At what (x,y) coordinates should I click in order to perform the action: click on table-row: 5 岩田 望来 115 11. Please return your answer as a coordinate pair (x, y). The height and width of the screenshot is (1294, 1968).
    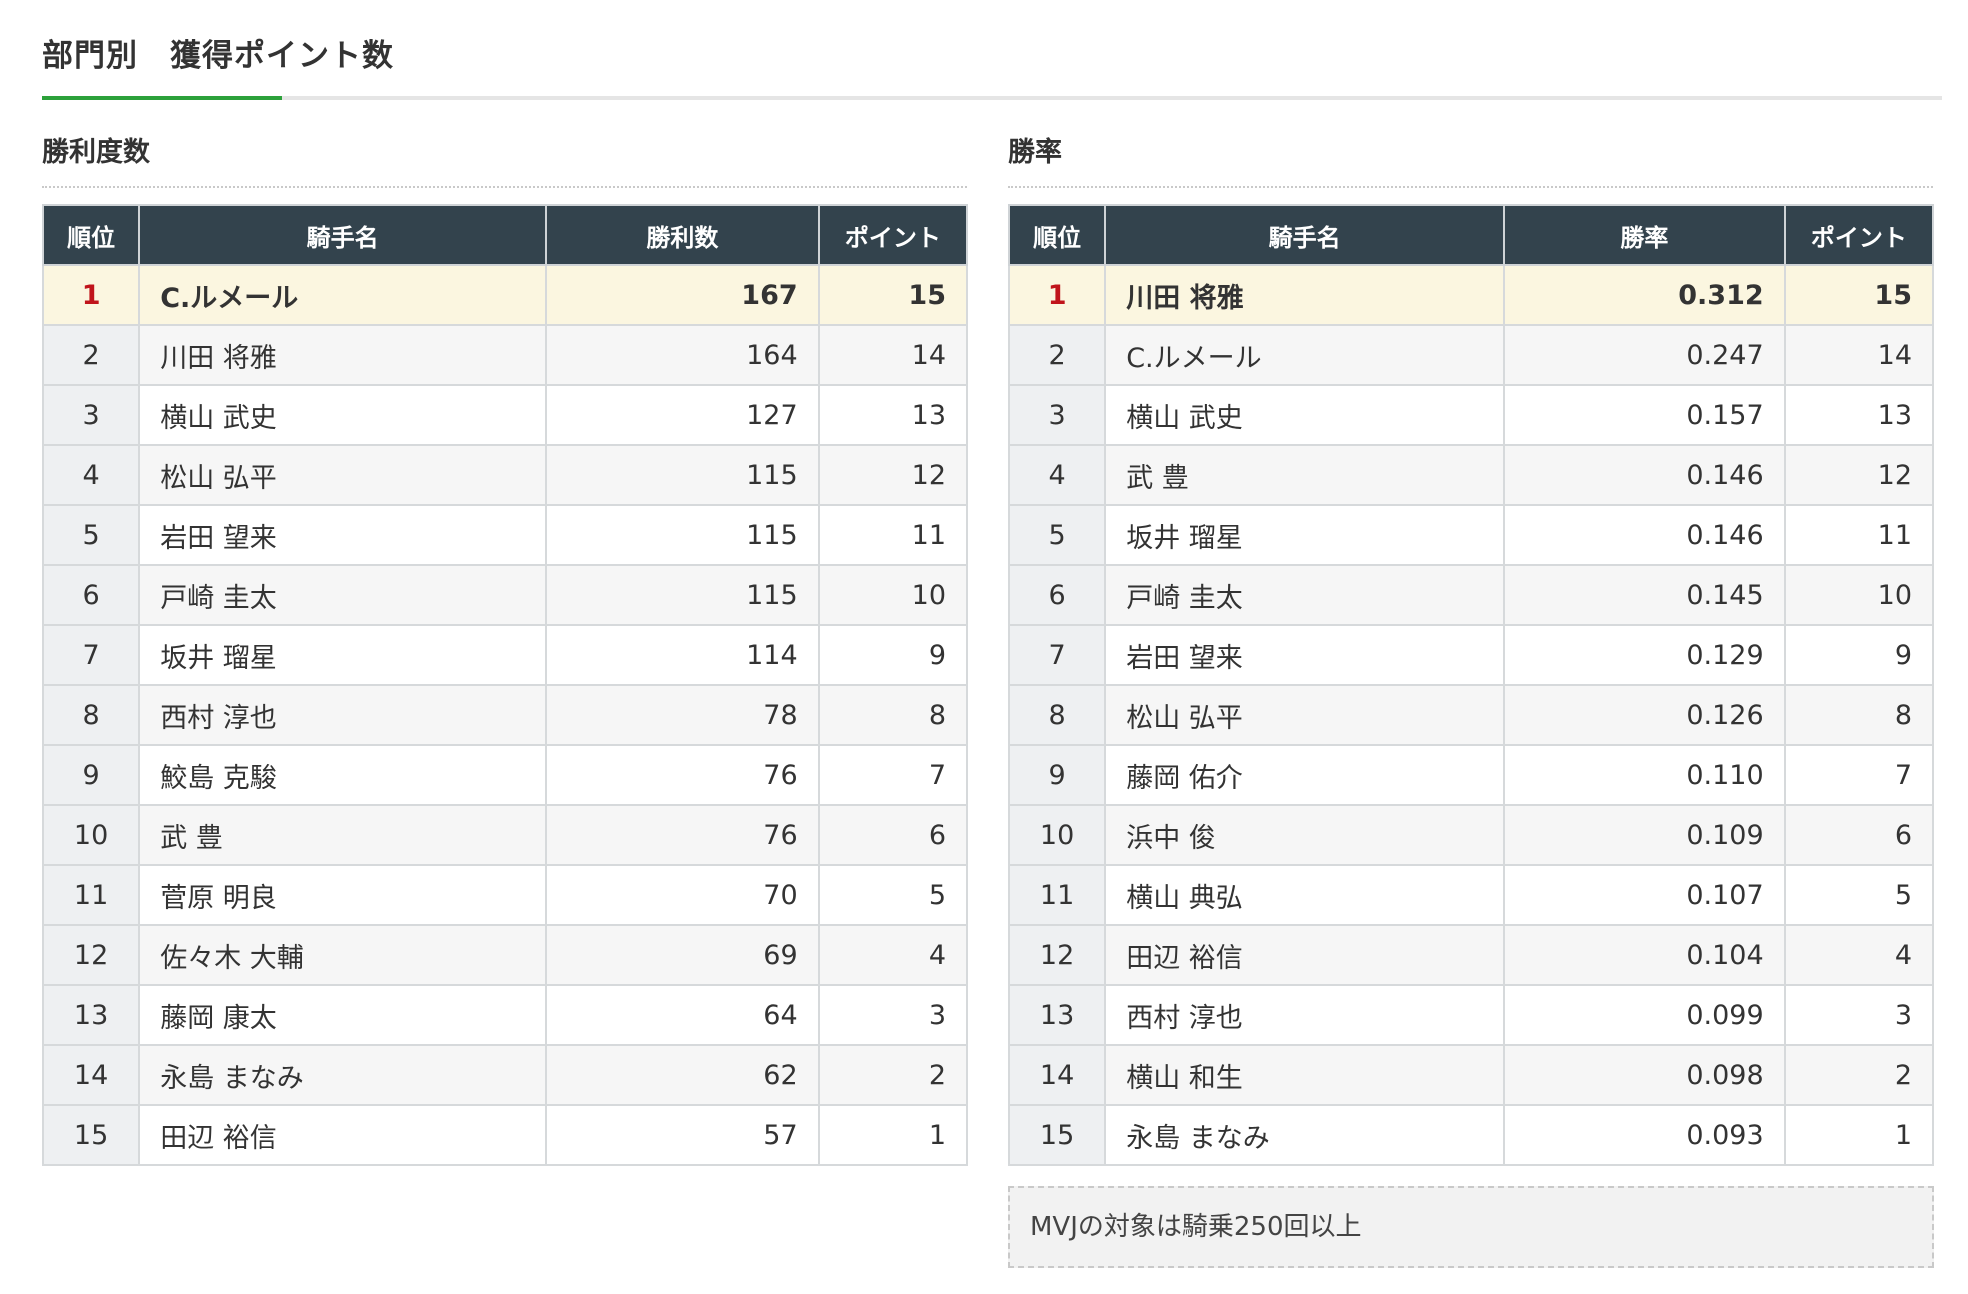
    Looking at the image, I should click on (505, 535).